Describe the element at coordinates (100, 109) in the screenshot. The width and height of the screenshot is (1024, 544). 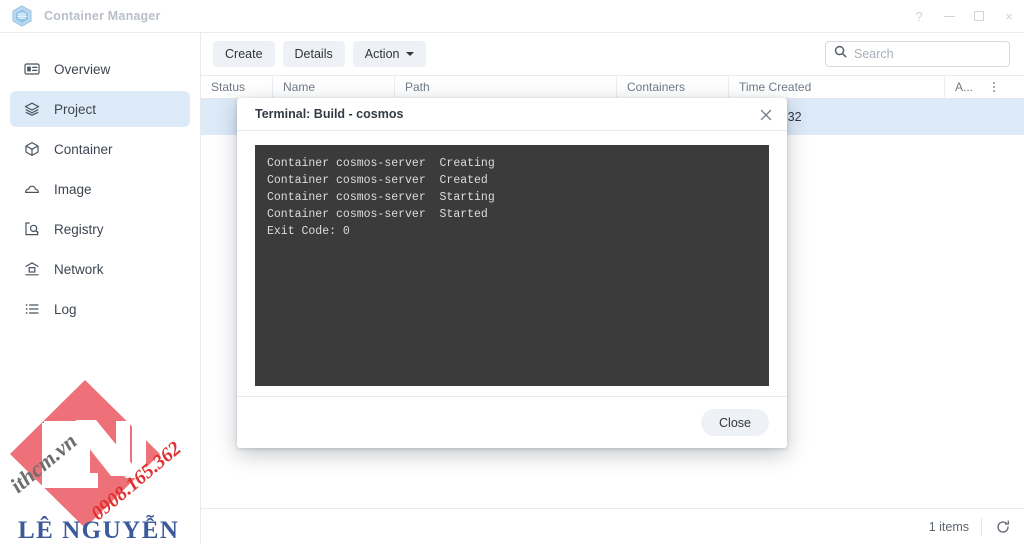
I see `sidebar-item-project: Project` at that location.